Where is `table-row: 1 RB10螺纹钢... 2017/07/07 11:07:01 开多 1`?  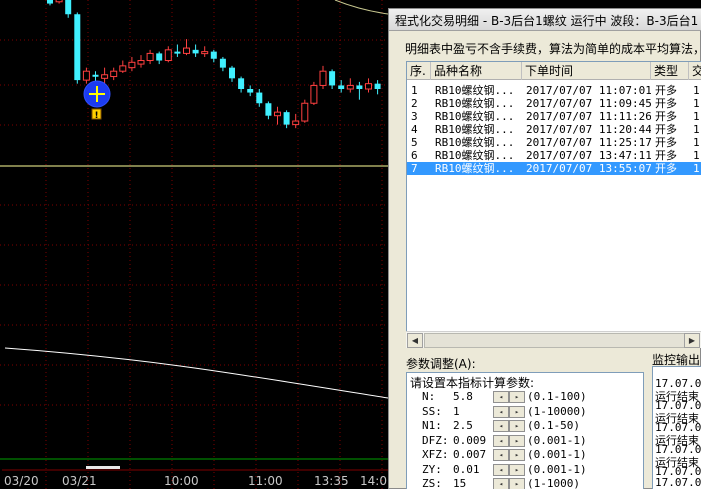
table-row: 1 RB10螺纹钢... 2017/07/07 11:07:01 开多 1 is located at coordinates (554, 90).